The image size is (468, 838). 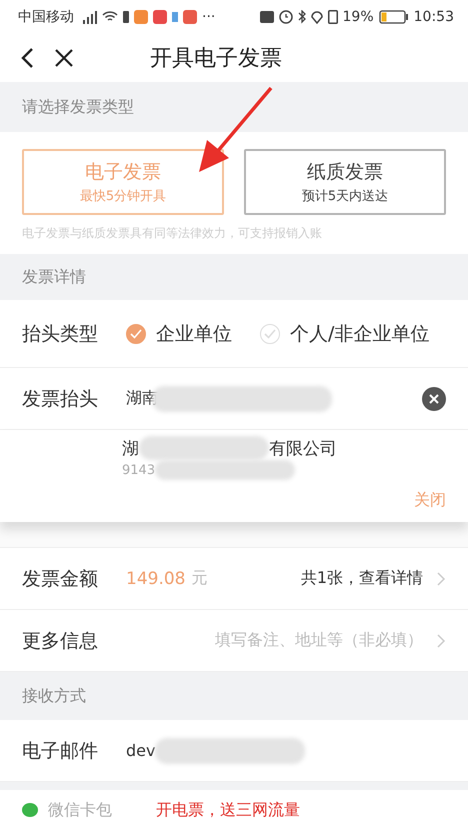 What do you see at coordinates (27, 58) in the screenshot?
I see `back-button` at bounding box center [27, 58].